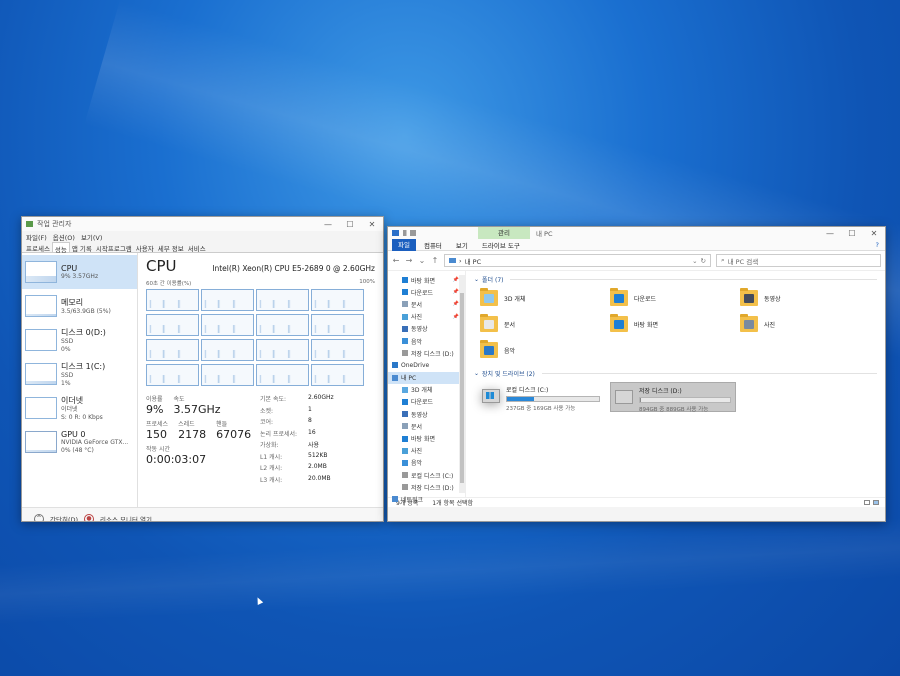 The height and width of the screenshot is (676, 900). Describe the element at coordinates (293, 268) in the screenshot. I see `cpu-model: Intel(R) Xeon(R) CPU E5-2689 0 @ 2.60GHz` at that location.